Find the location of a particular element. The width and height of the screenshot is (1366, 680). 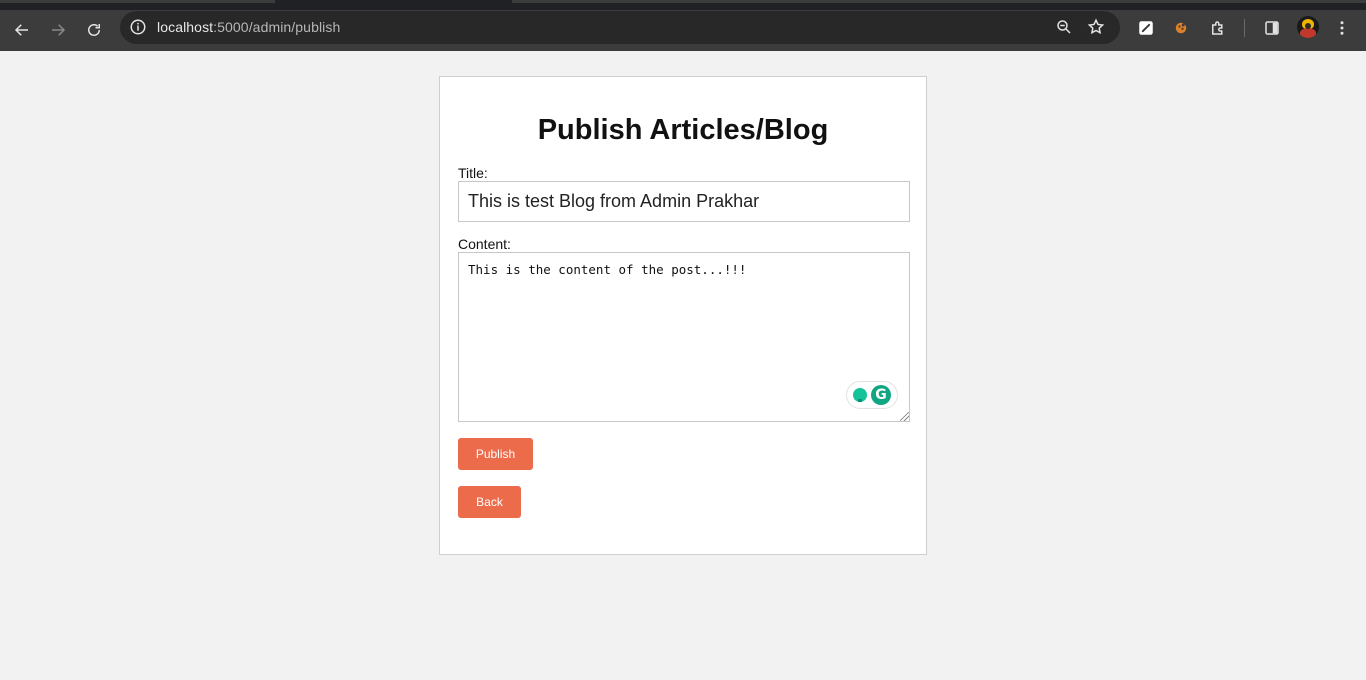

url-path: :5000/admin/publish is located at coordinates (277, 27).